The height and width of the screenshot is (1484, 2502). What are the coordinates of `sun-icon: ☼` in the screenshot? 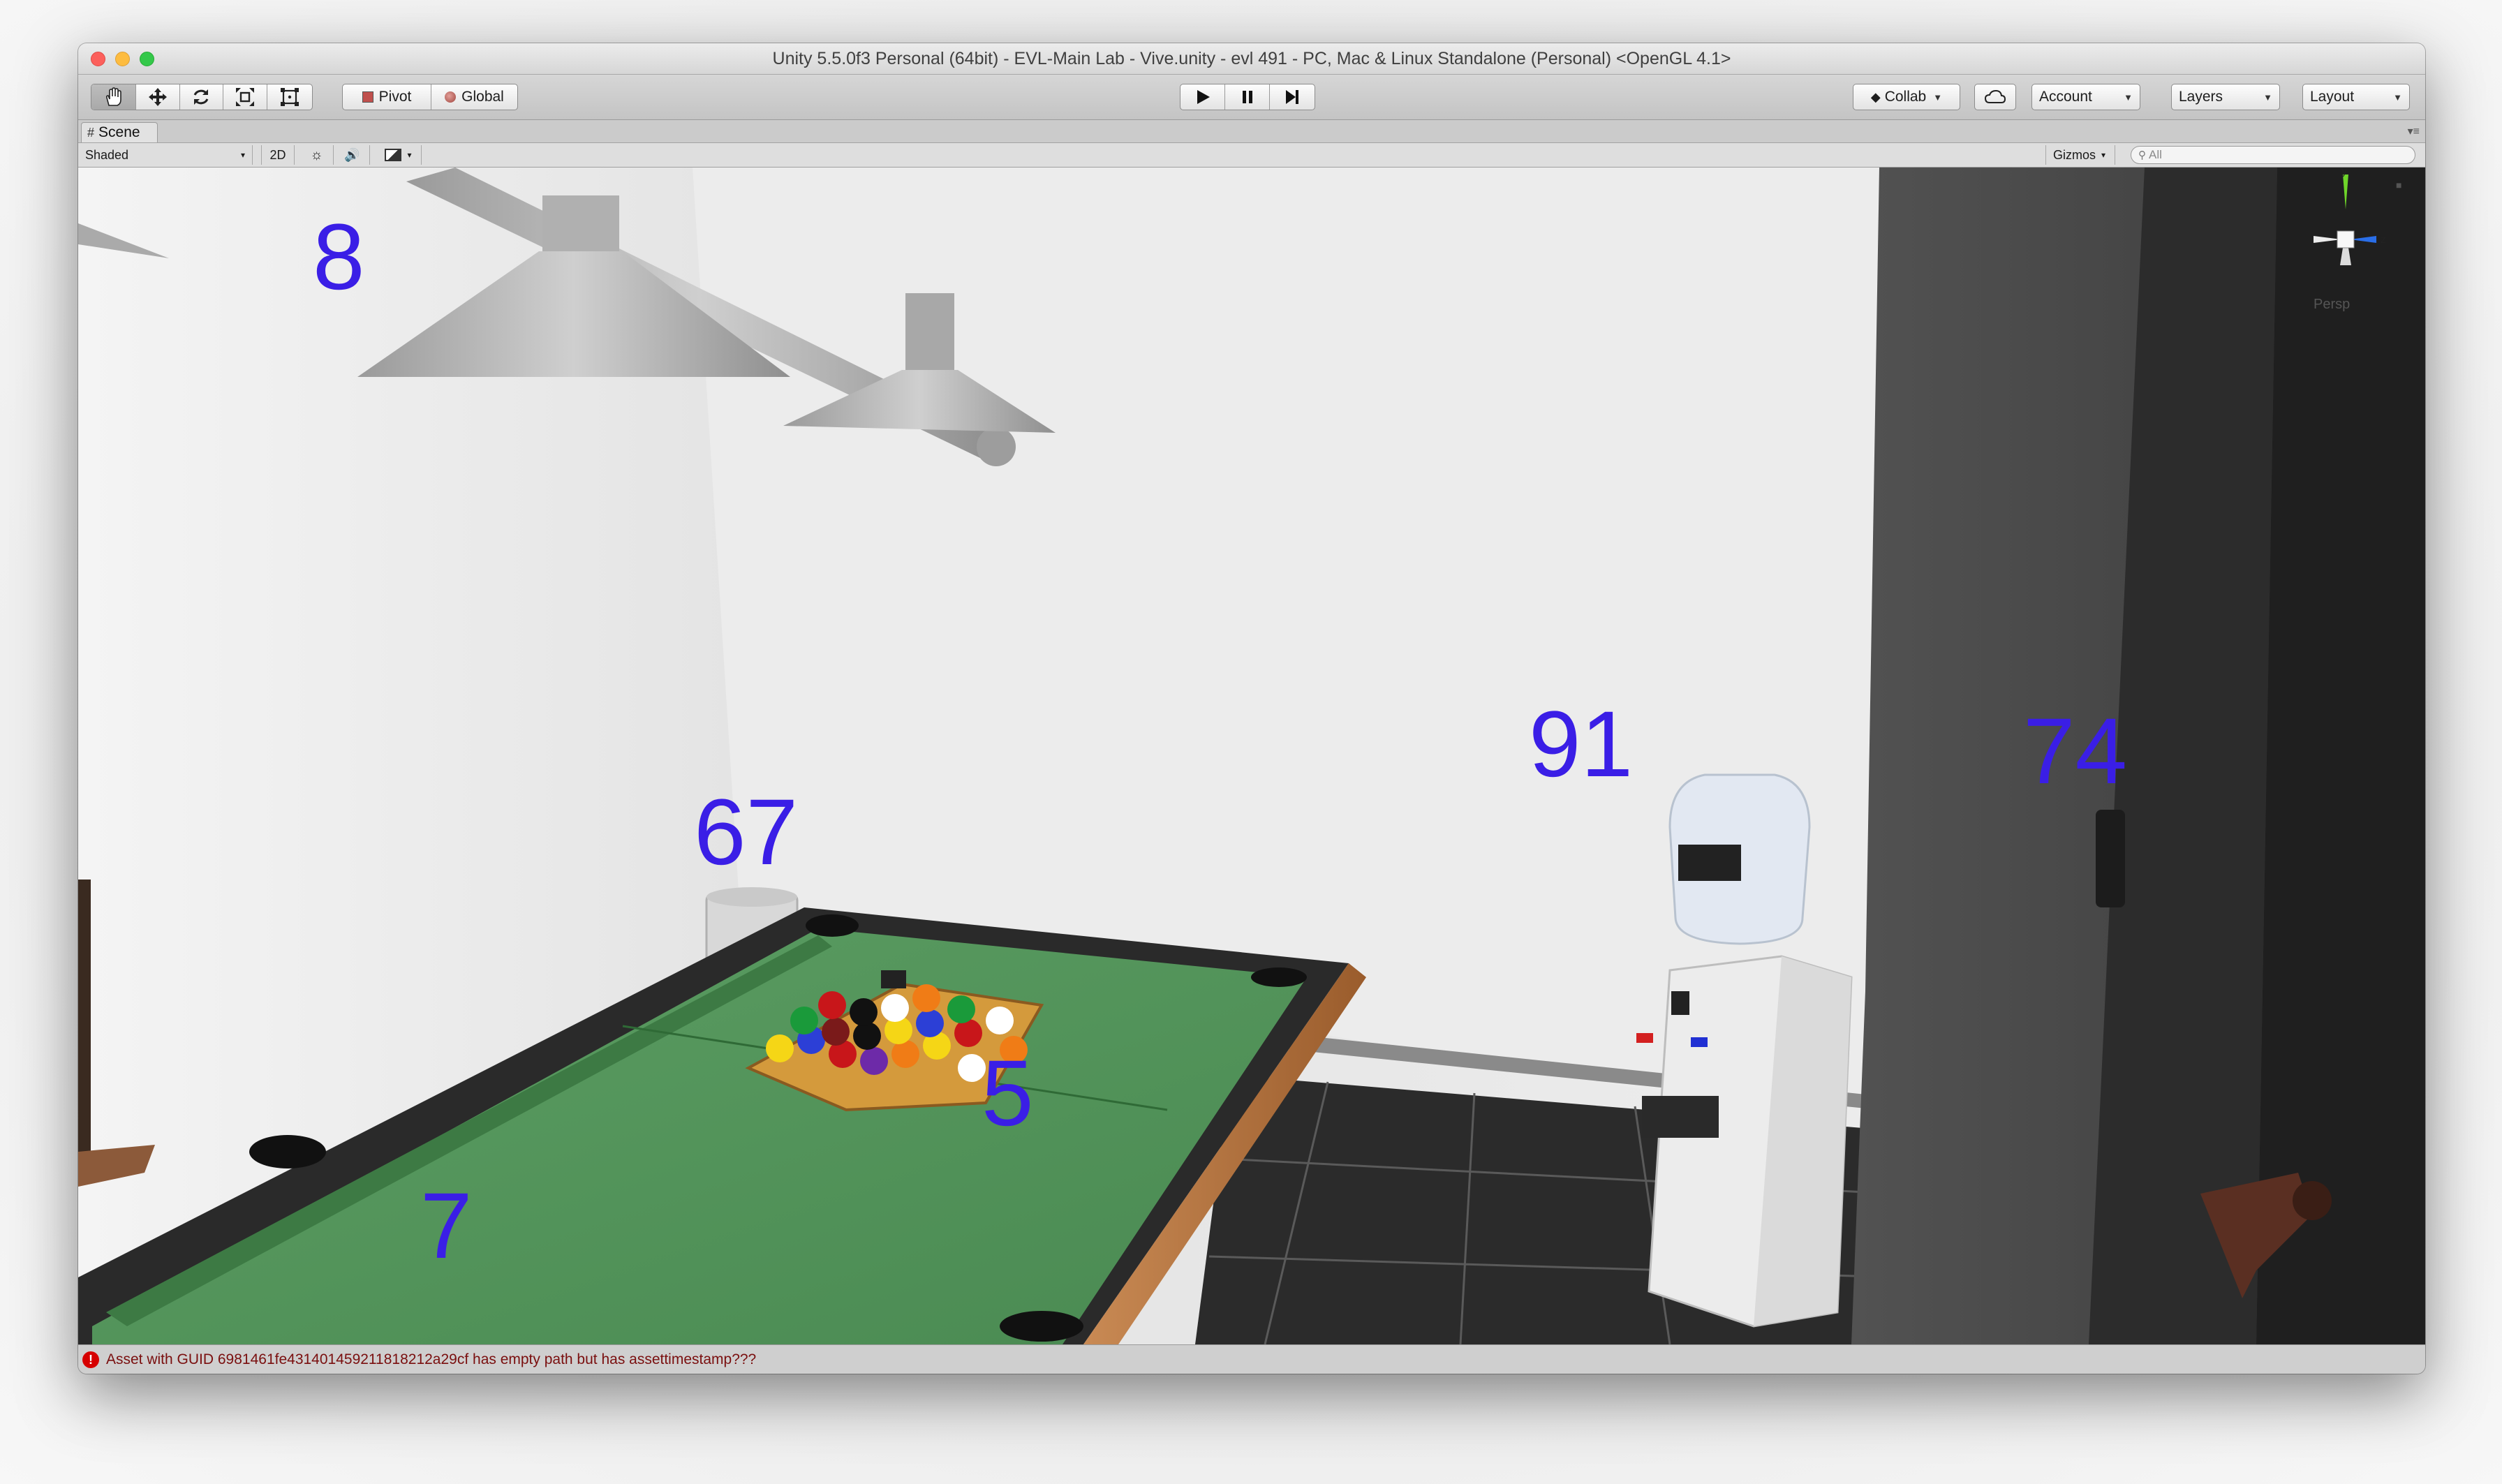 It's located at (317, 155).